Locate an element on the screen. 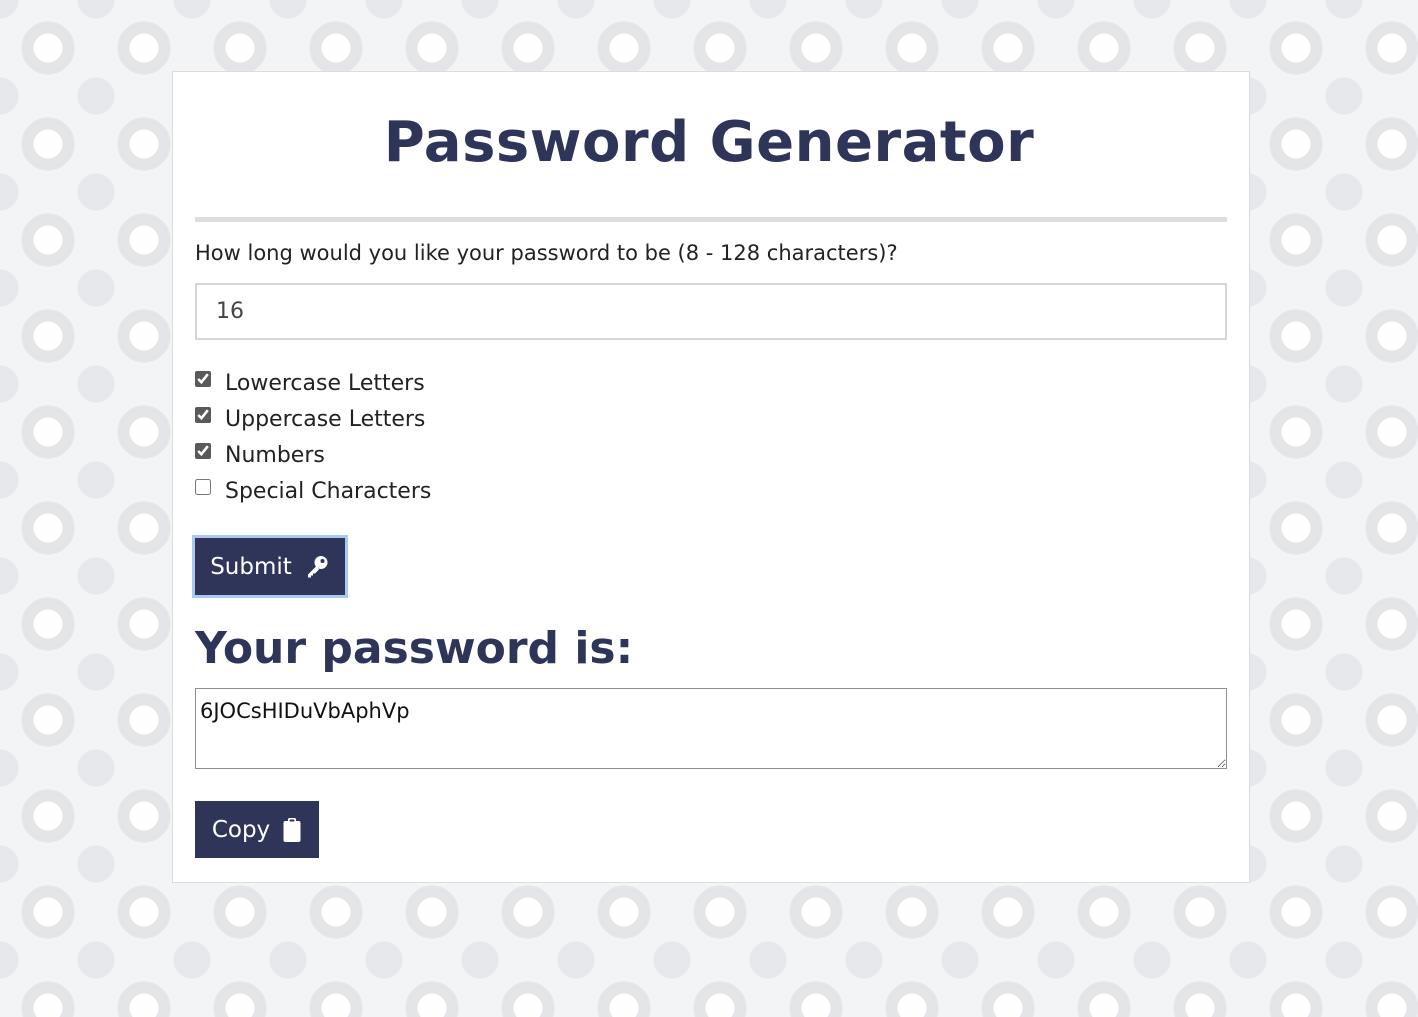 The image size is (1418, 1017). title-divider is located at coordinates (711, 219).